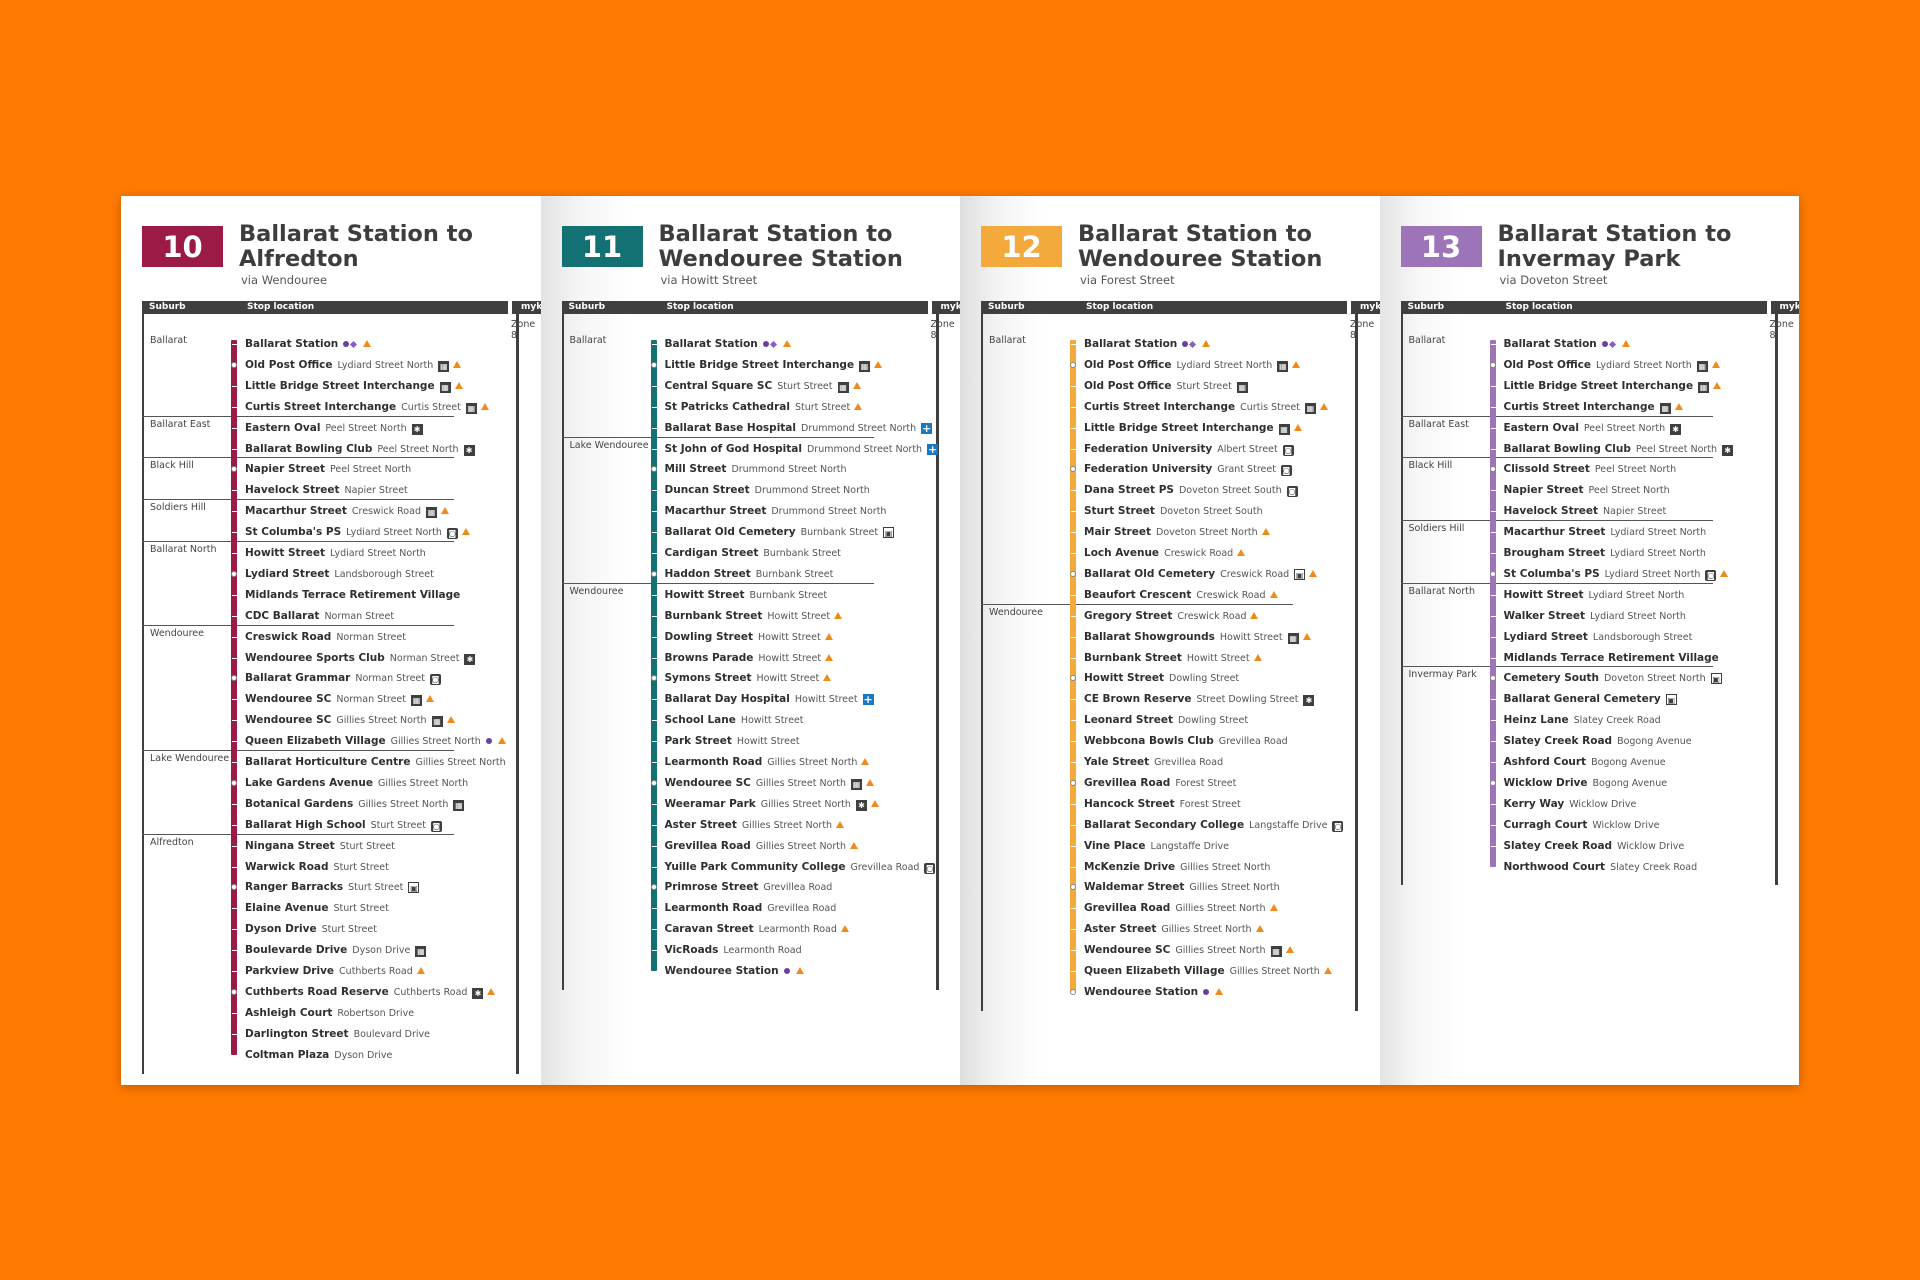  I want to click on stop-name: Burnbank Street, so click(1133, 657).